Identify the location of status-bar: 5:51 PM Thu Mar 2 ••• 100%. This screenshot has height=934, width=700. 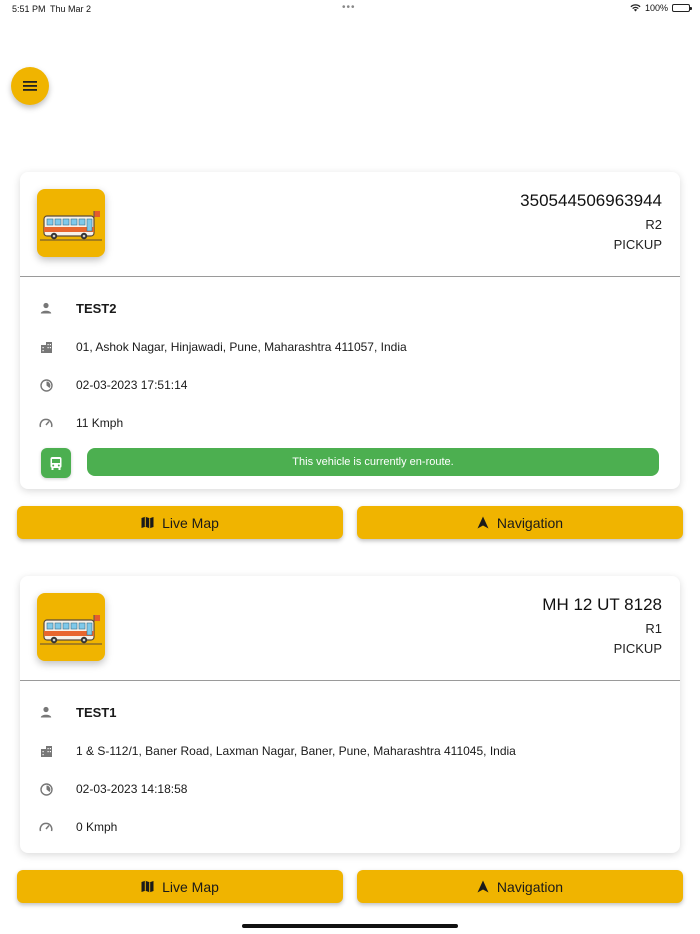
(350, 9).